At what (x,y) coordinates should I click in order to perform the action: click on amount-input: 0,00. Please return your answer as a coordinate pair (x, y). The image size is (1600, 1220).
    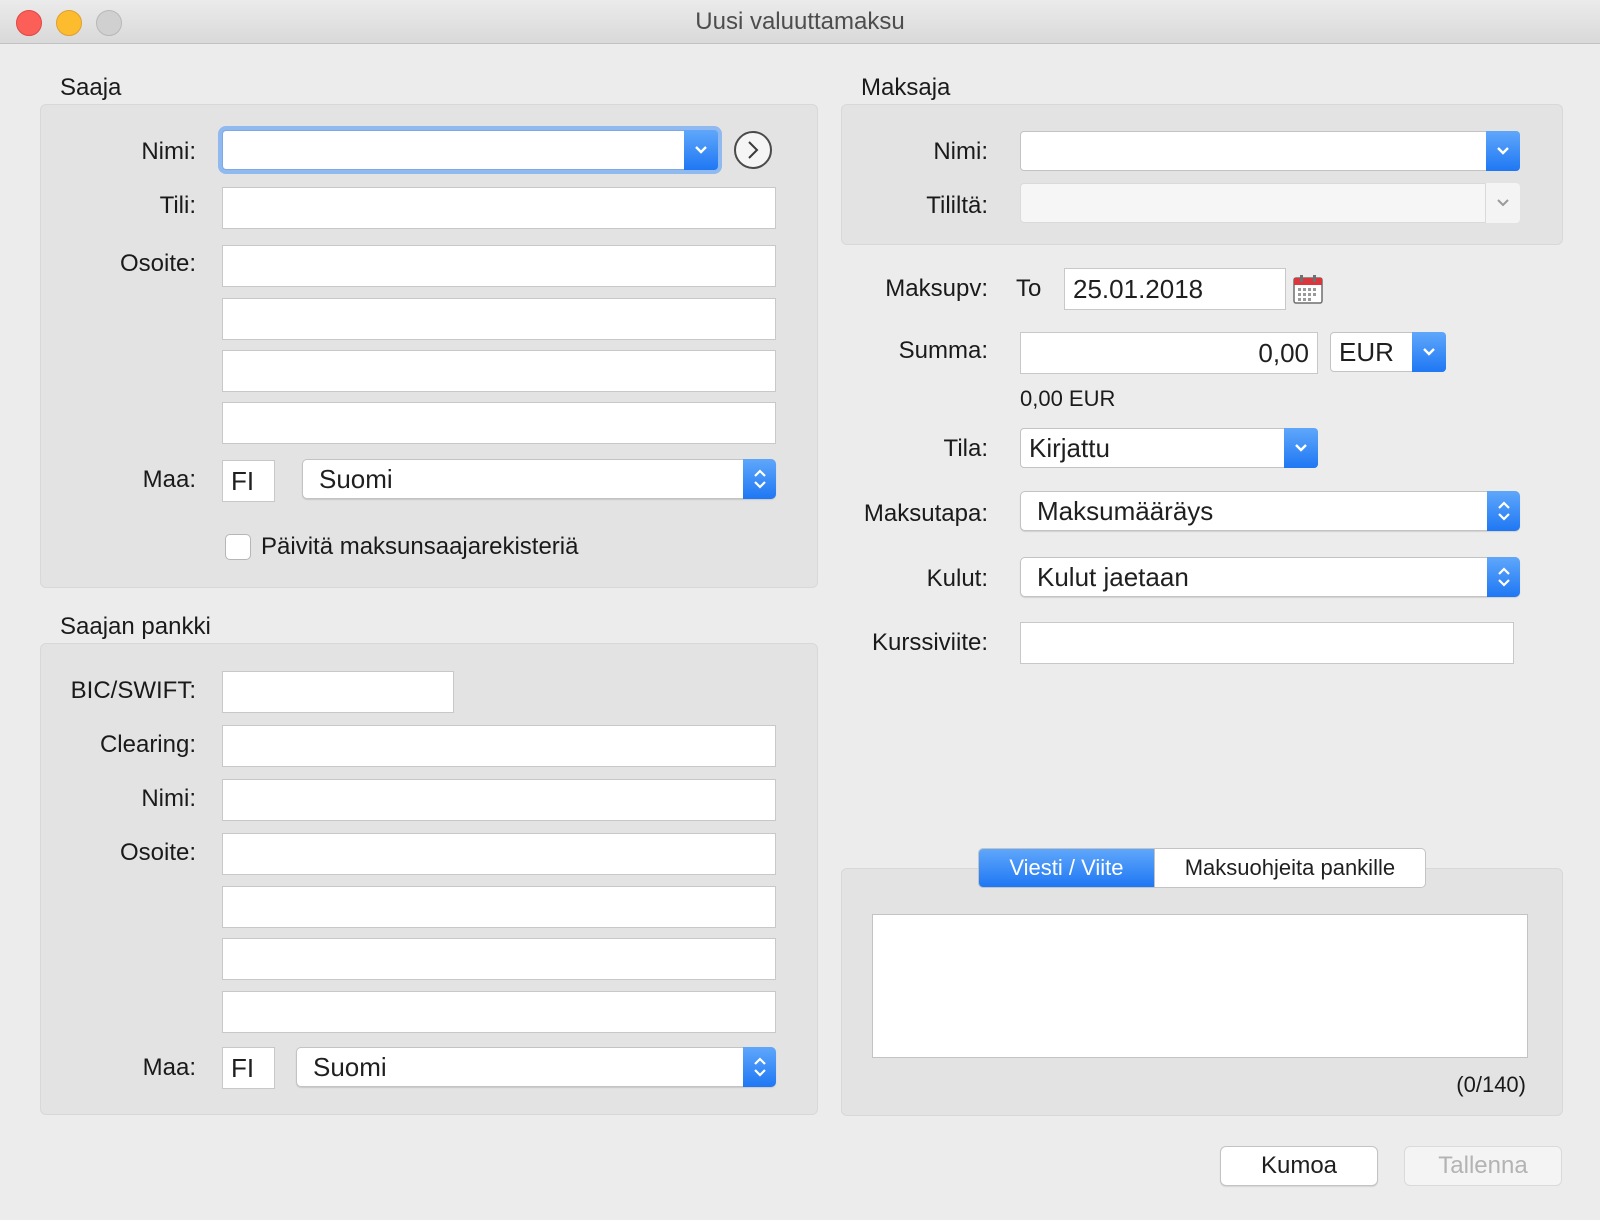
    Looking at the image, I should click on (1169, 353).